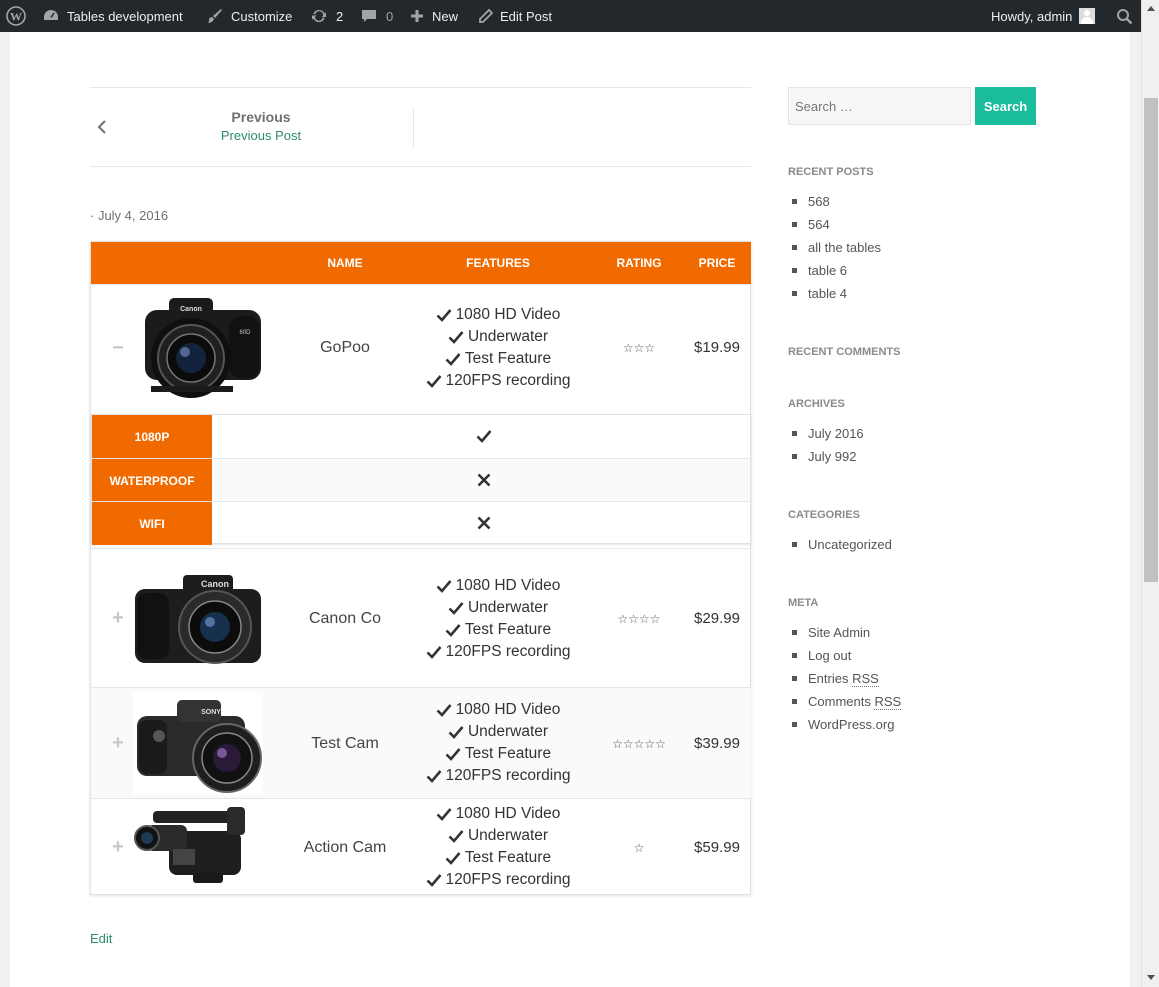 This screenshot has height=987, width=1159. What do you see at coordinates (834, 247) in the screenshot?
I see `list-item: all the tables` at bounding box center [834, 247].